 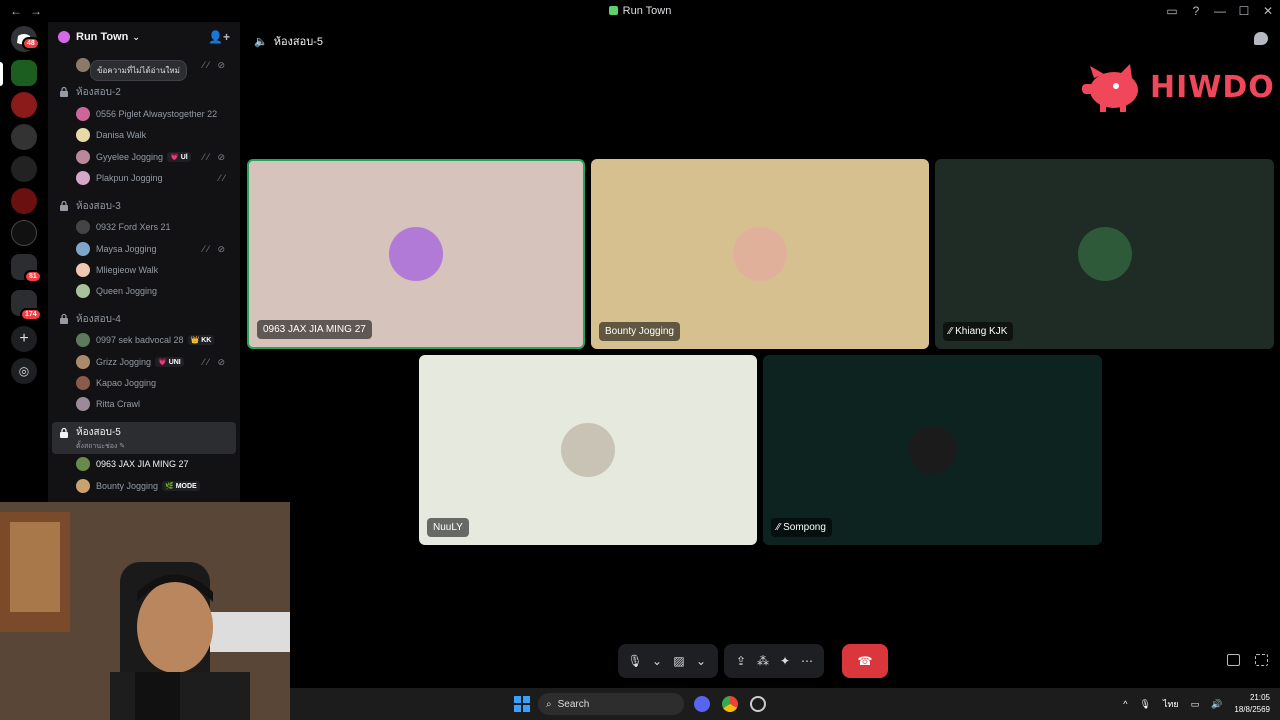 I want to click on user-item: Bounty Jogging 🌿 MODE, so click(x=156, y=486).